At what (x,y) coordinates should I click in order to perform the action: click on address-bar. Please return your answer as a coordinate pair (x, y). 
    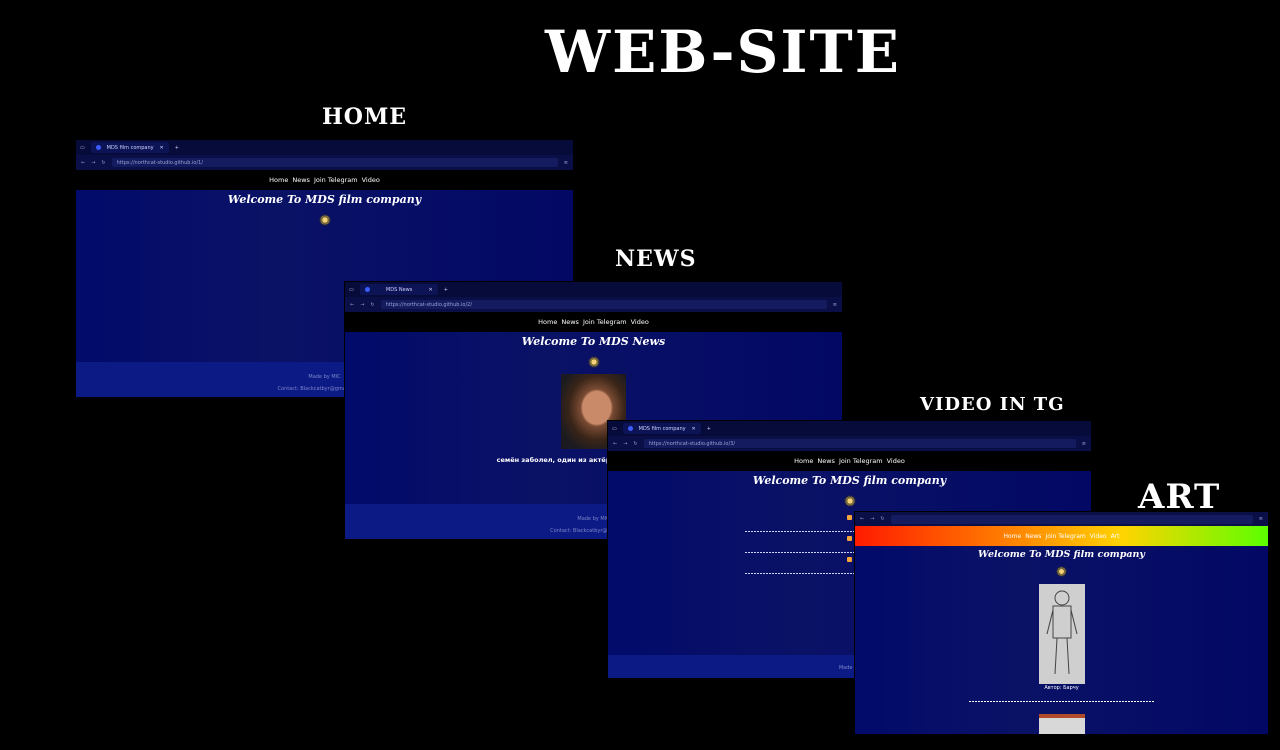
    Looking at the image, I should click on (1071, 519).